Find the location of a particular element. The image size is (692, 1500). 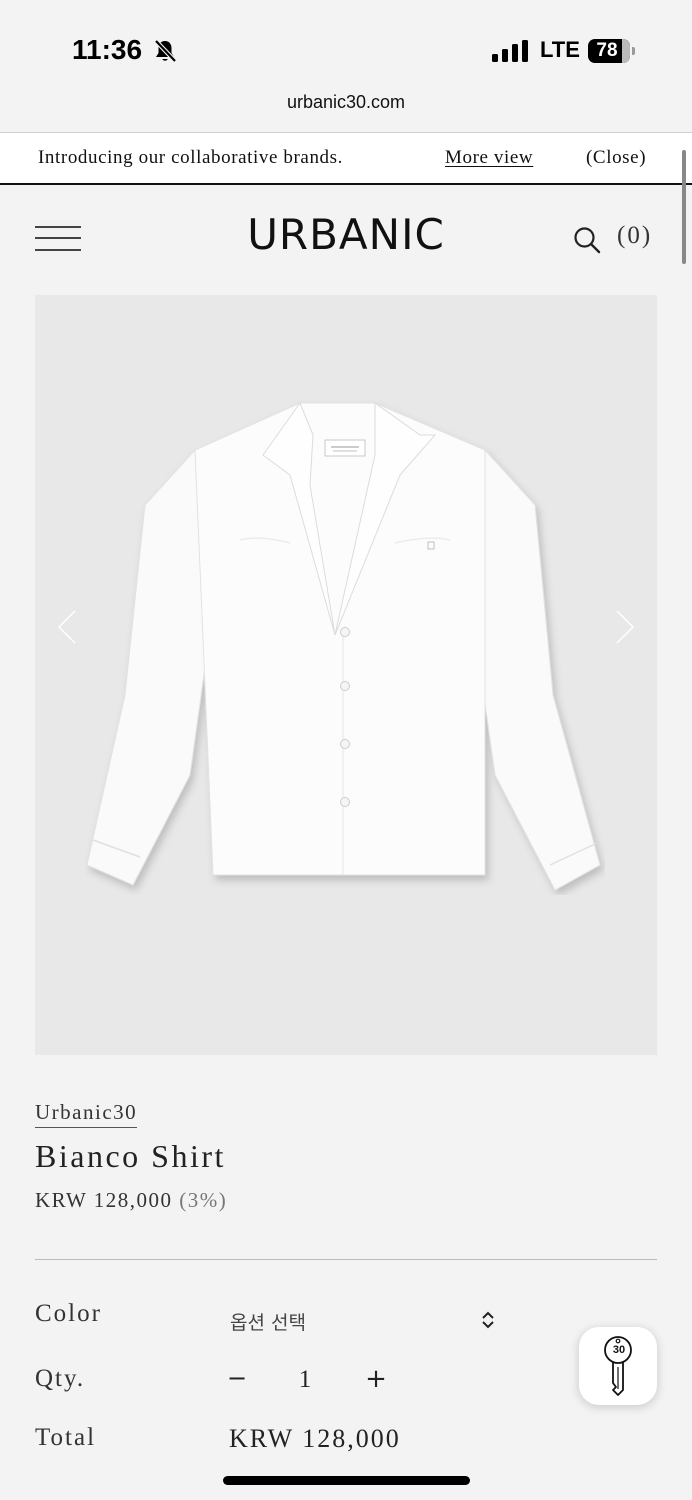

qty-increase-button: + is located at coordinates (376, 1381).